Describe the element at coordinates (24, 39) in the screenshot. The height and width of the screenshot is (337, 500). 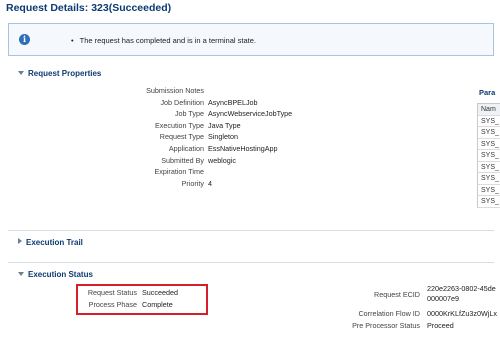
I see `info-icon: i` at that location.